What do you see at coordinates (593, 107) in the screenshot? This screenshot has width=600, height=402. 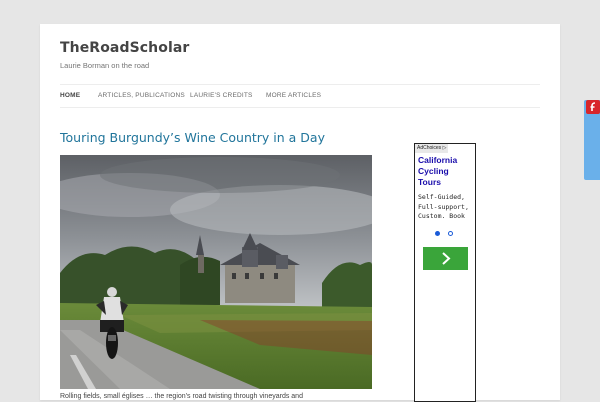 I see `flash-icon` at bounding box center [593, 107].